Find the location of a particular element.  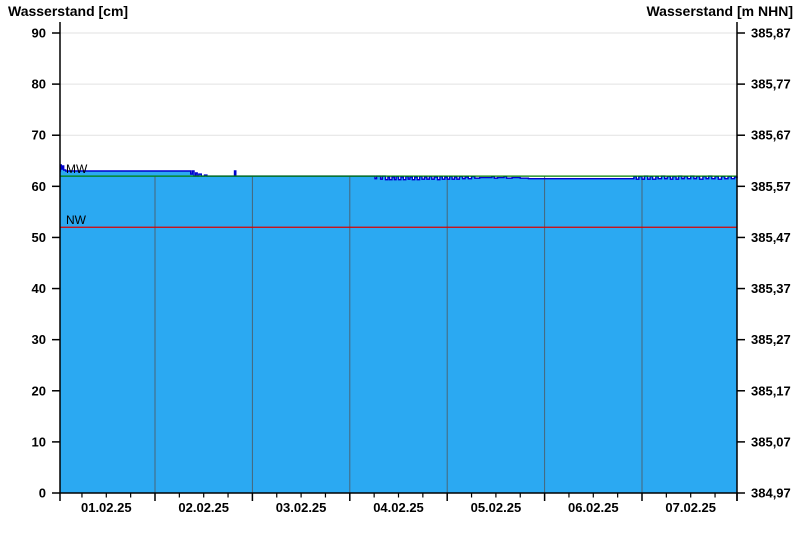

y-tick-label-right: 385,27 is located at coordinates (771, 339).